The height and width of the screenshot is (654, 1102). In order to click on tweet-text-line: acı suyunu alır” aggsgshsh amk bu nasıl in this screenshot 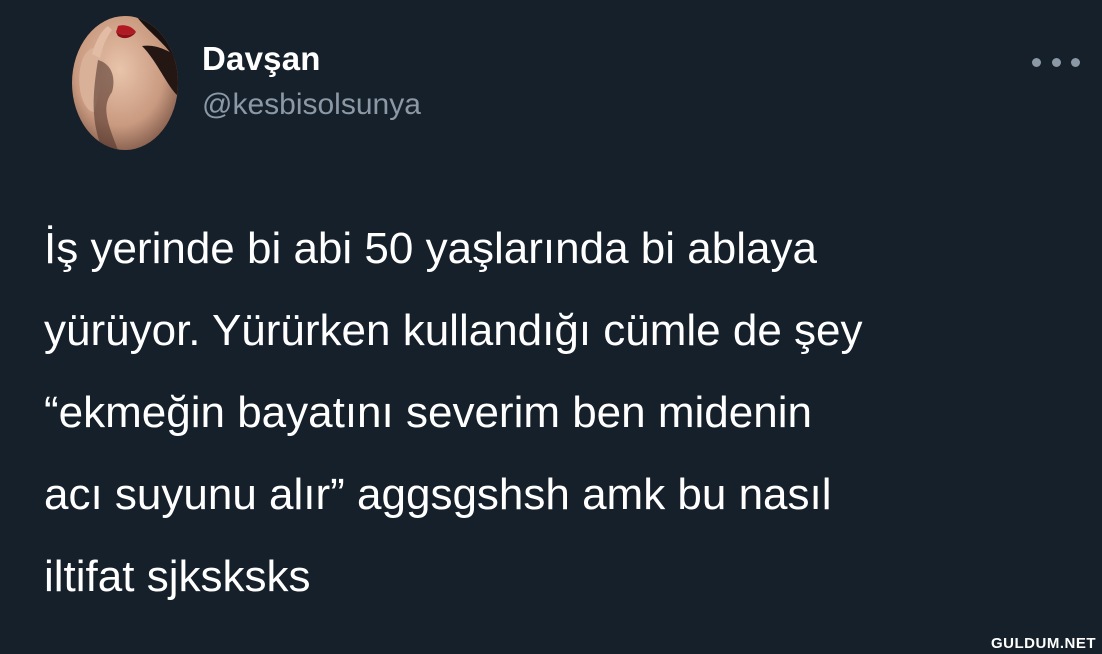, I will do `click(438, 494)`.